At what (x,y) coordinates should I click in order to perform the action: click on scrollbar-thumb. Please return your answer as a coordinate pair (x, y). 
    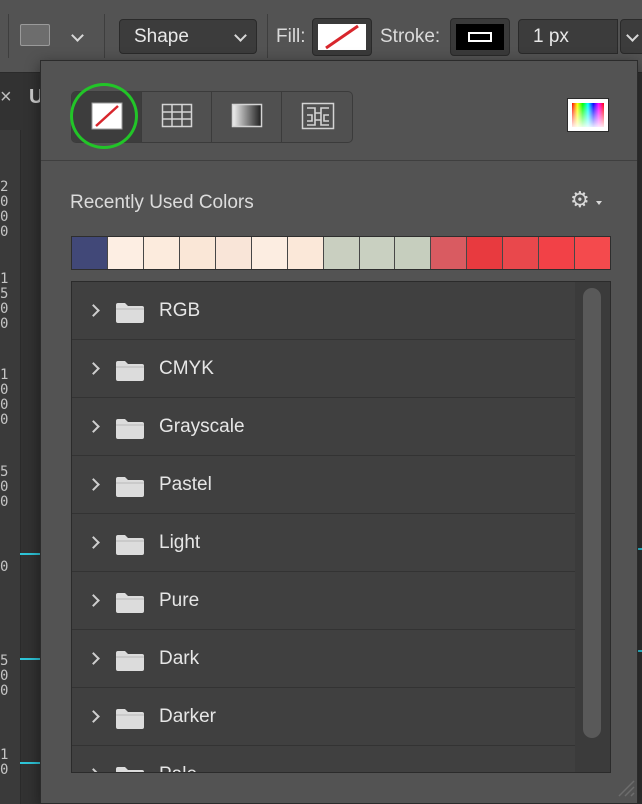
    Looking at the image, I should click on (592, 513).